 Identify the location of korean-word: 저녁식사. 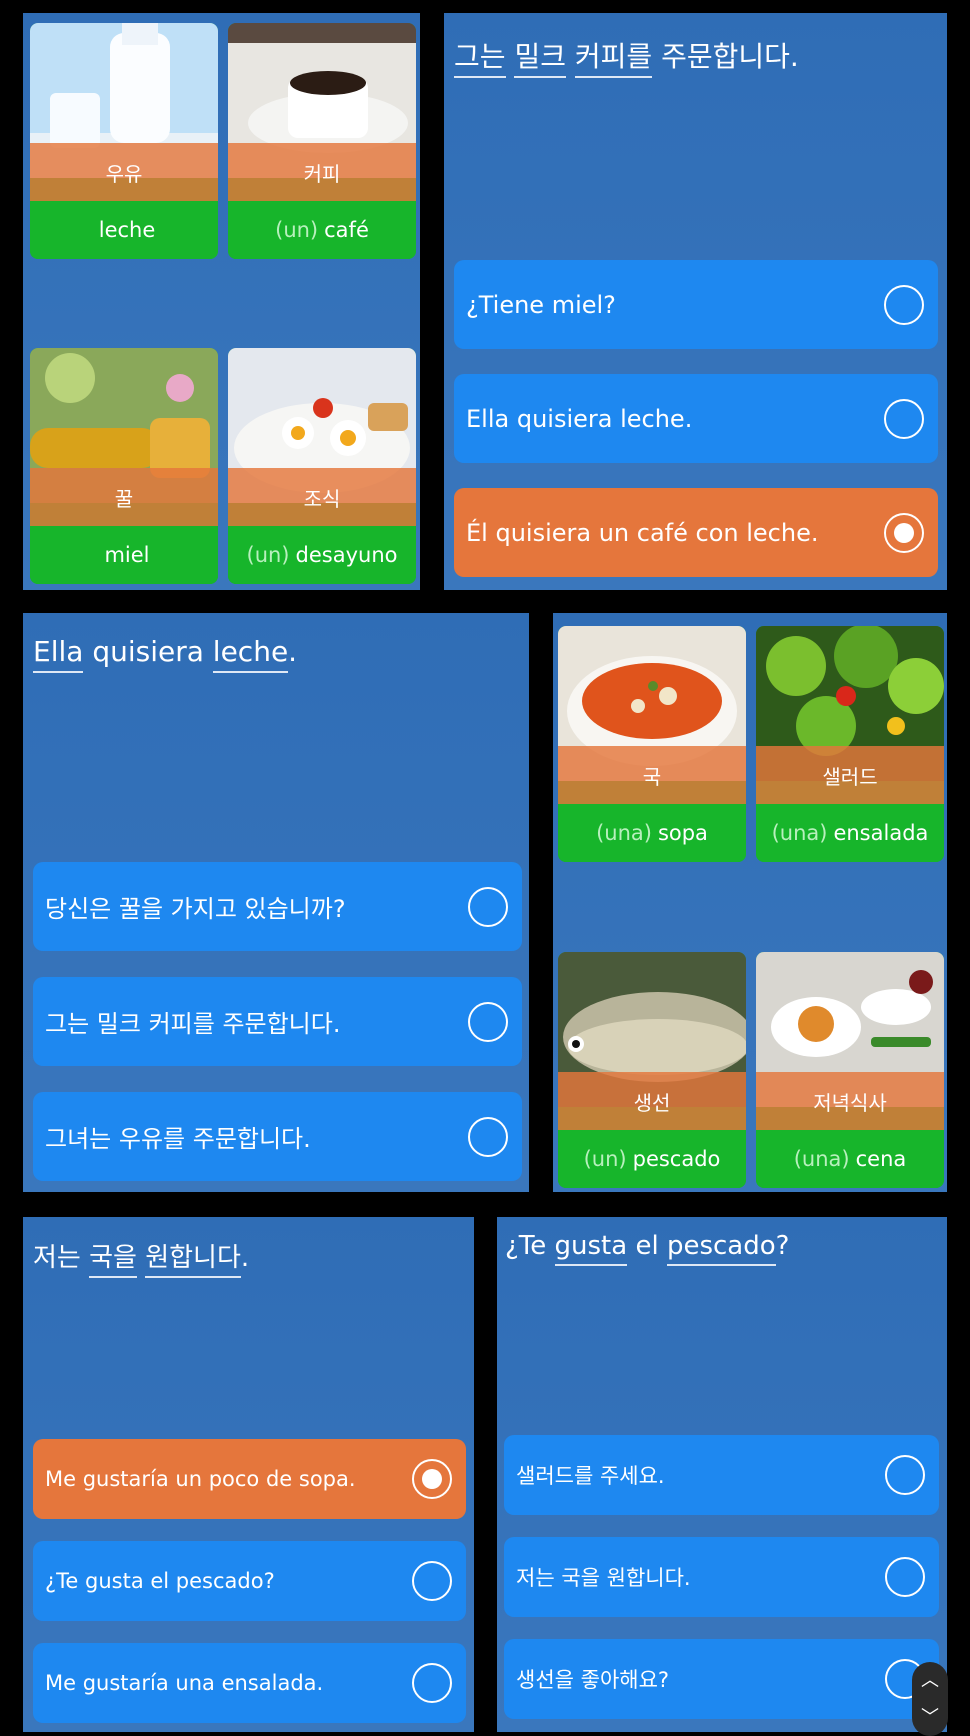
(850, 1101).